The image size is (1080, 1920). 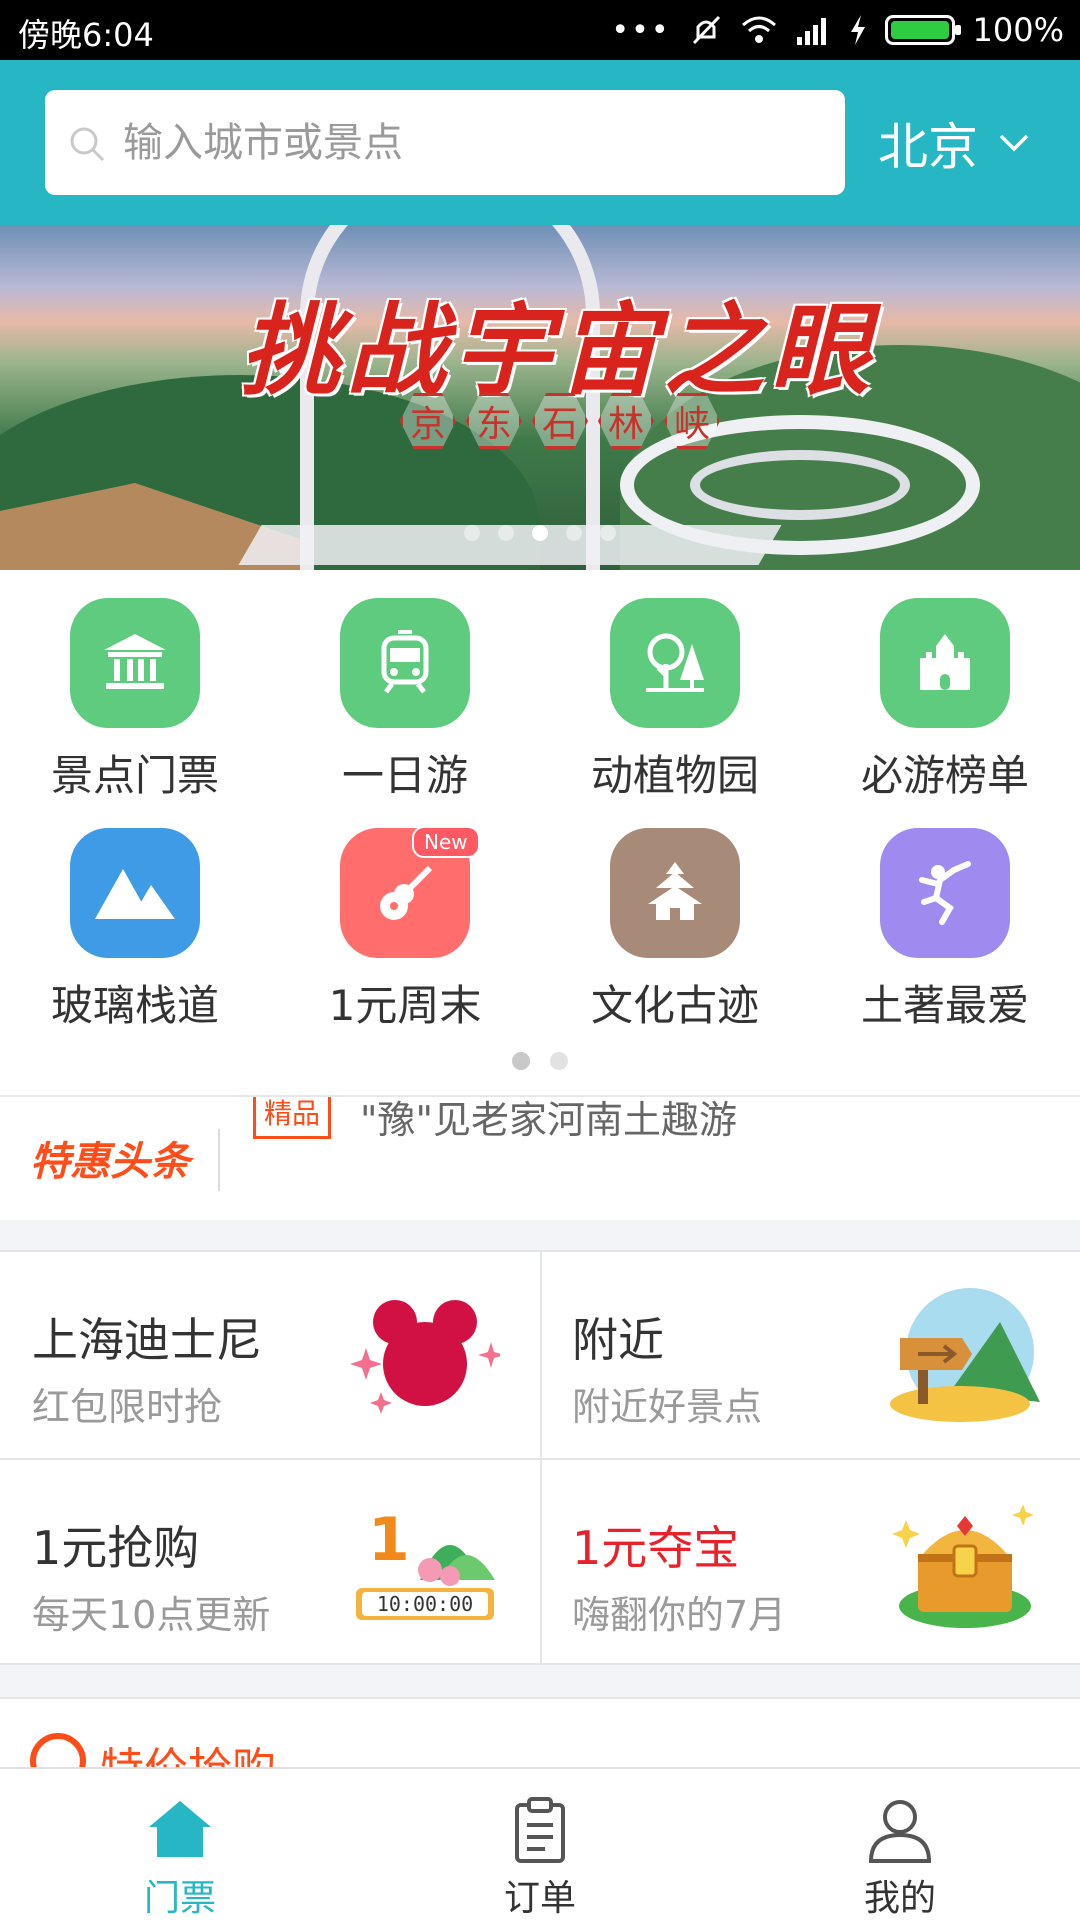 I want to click on banner-subtitle-char: 林, so click(x=626, y=421).